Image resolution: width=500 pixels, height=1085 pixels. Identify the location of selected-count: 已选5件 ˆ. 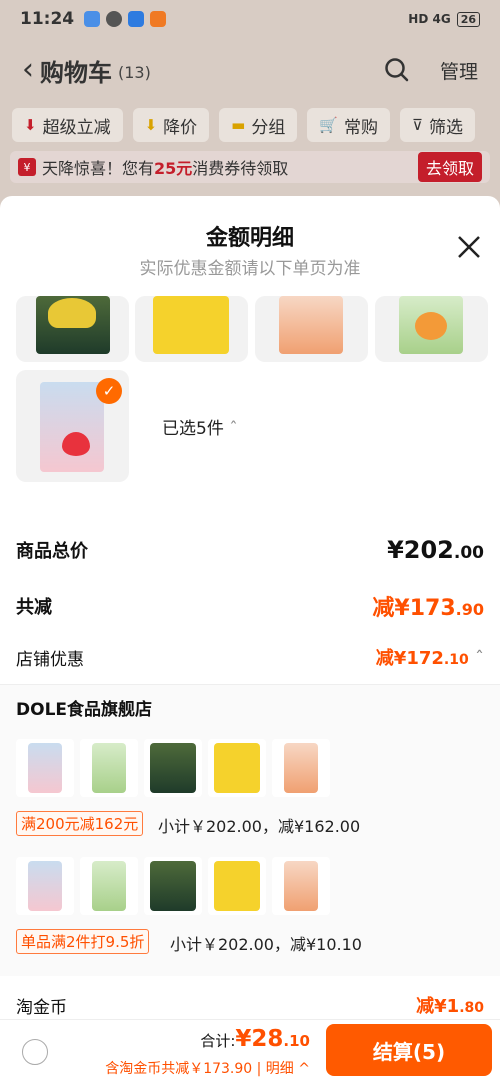
(200, 426).